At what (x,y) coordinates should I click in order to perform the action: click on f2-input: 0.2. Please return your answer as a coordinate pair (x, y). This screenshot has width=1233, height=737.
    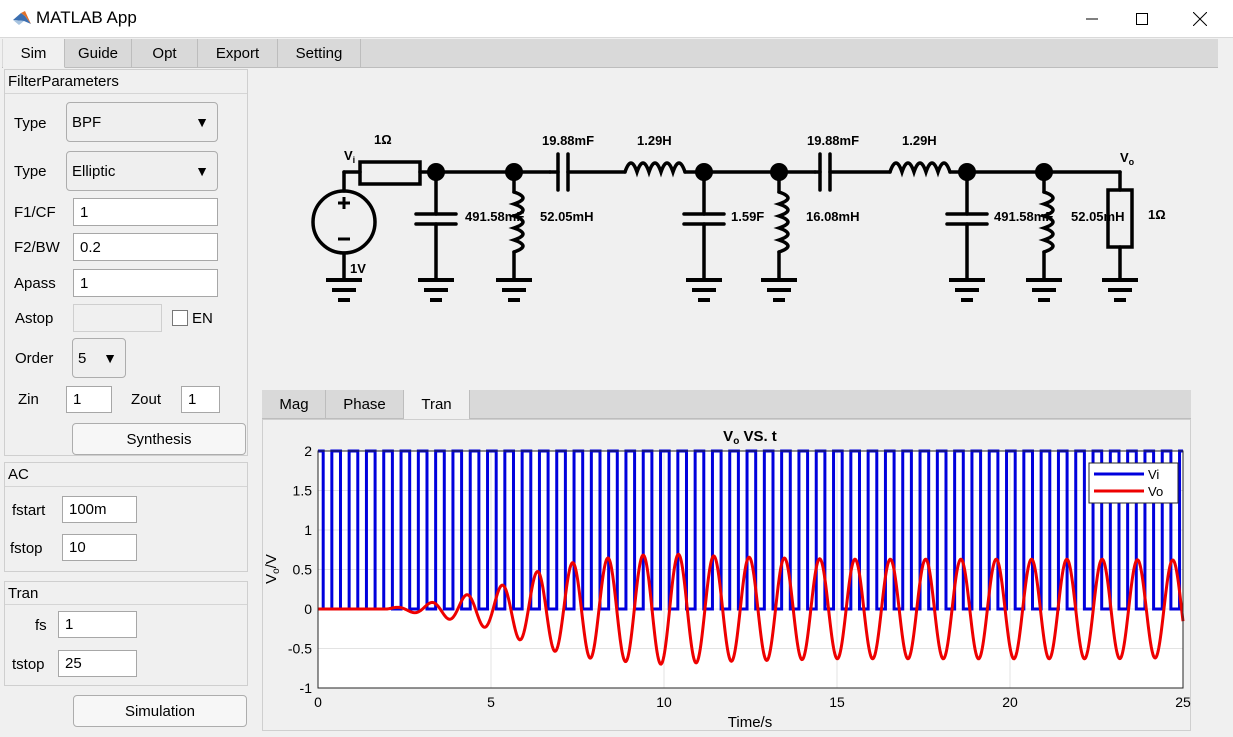
    Looking at the image, I should click on (145, 247).